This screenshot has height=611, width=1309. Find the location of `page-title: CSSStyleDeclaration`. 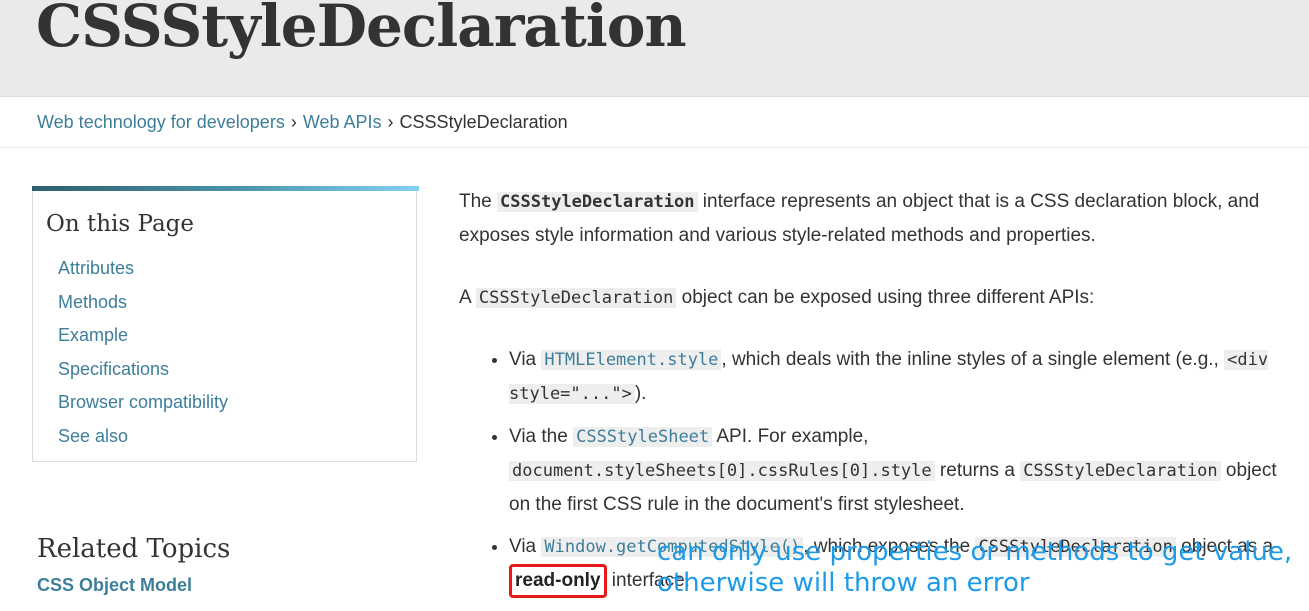

page-title: CSSStyleDeclaration is located at coordinates (361, 30).